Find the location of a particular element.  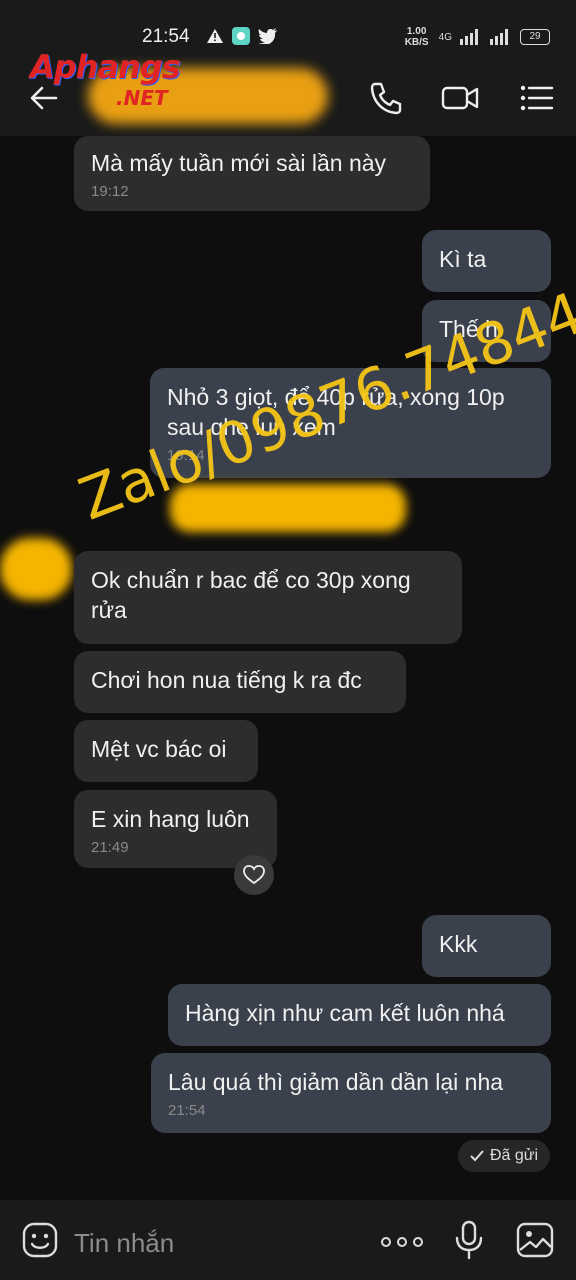

message-outgoing: Kì ta is located at coordinates (486, 261).